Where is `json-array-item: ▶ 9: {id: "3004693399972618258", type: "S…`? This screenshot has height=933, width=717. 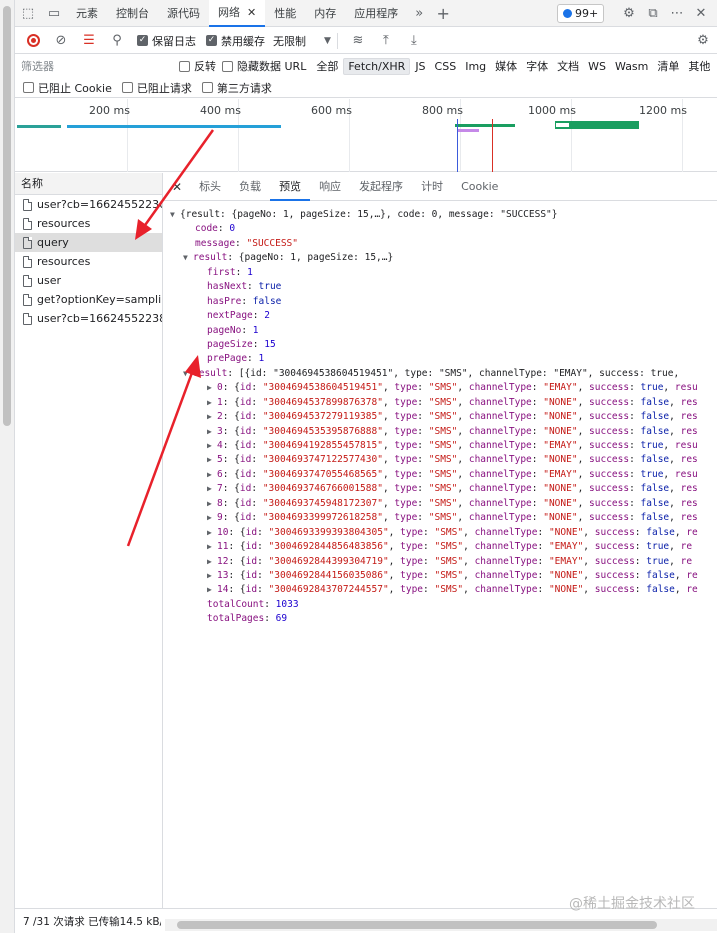
json-array-item: ▶ 9: {id: "3004693399972618258", type: "S… is located at coordinates (440, 518).